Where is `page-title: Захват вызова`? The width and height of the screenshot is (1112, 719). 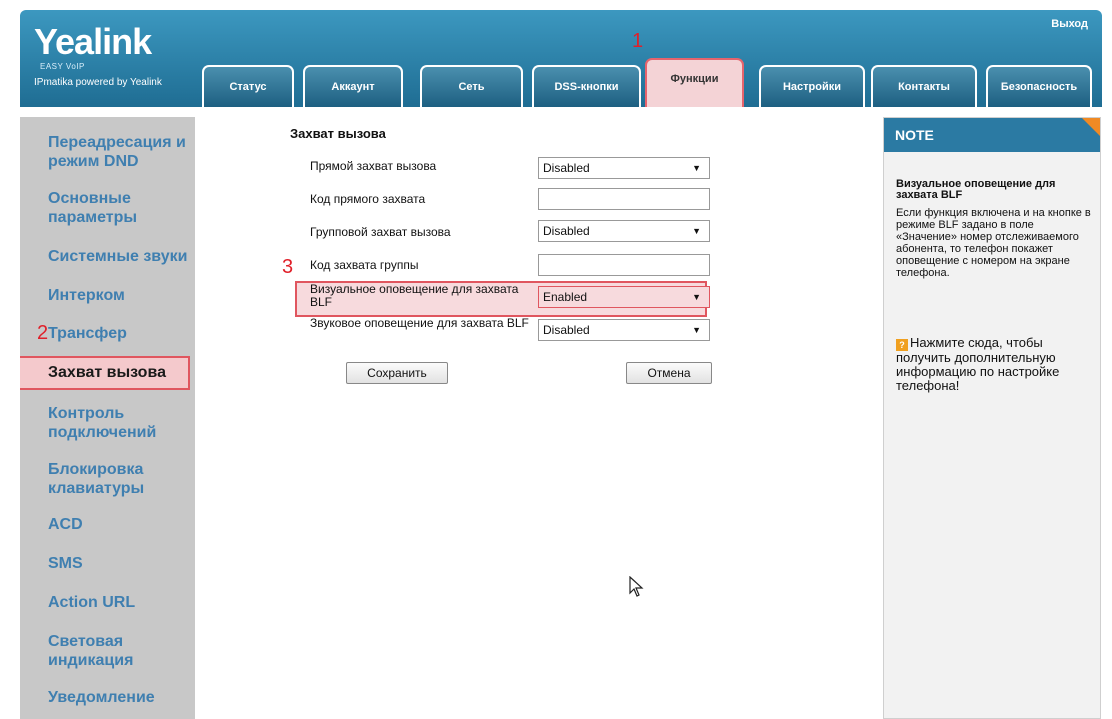
page-title: Захват вызова is located at coordinates (338, 133).